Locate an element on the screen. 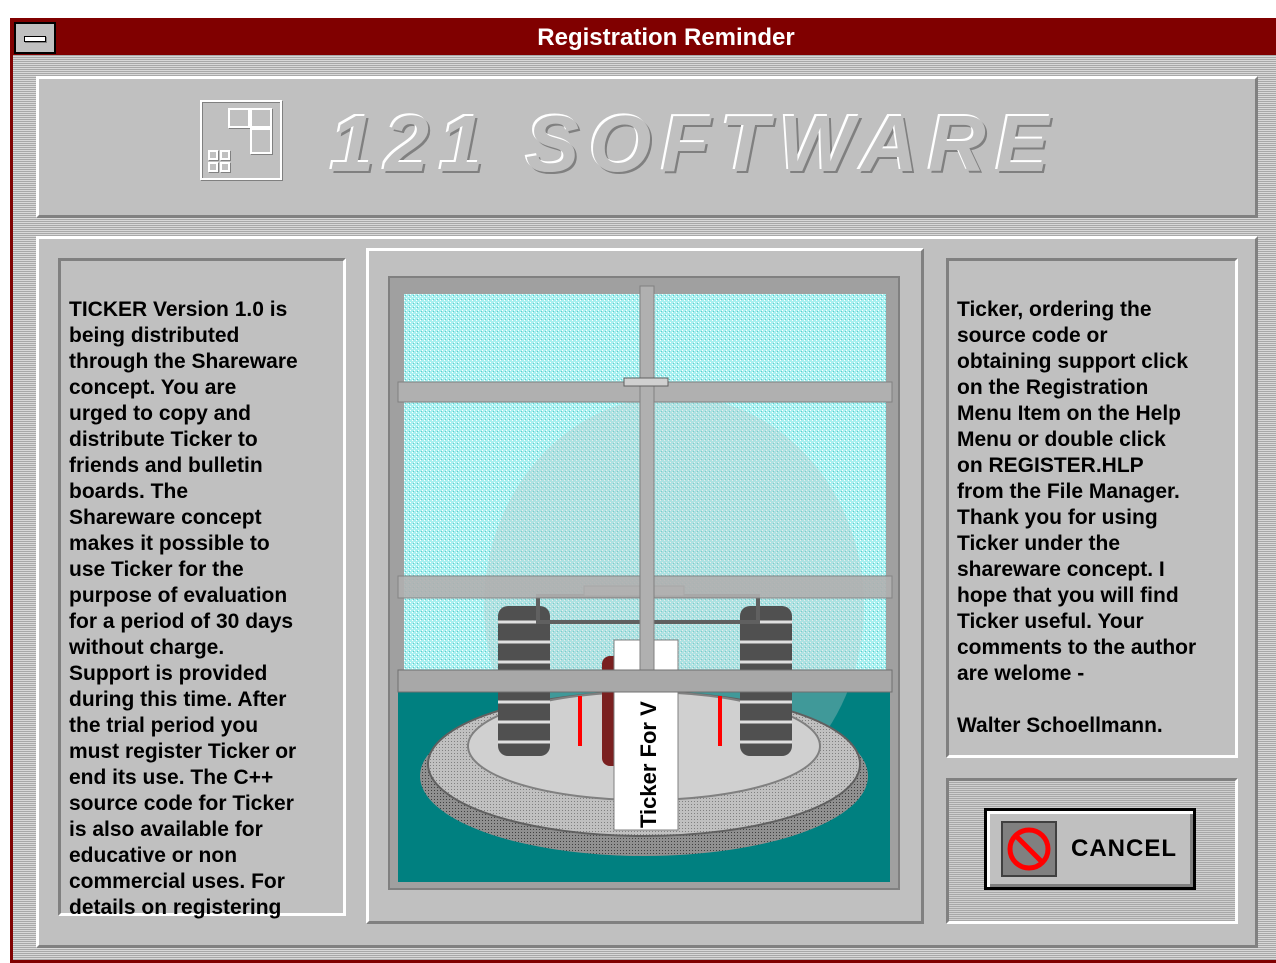 This screenshot has height=963, width=1276. system-menu-button is located at coordinates (35, 38).